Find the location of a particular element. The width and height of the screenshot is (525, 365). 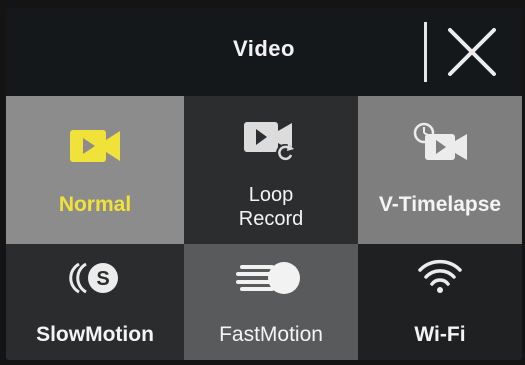

slow-motion-icon: S is located at coordinates (93, 278).